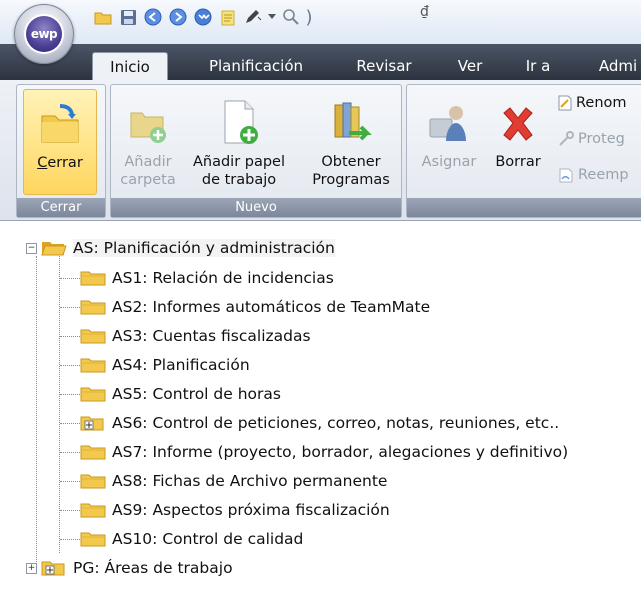  Describe the element at coordinates (204, 248) in the screenshot. I see `tree-node-label: AS: Planificación y administración` at that location.